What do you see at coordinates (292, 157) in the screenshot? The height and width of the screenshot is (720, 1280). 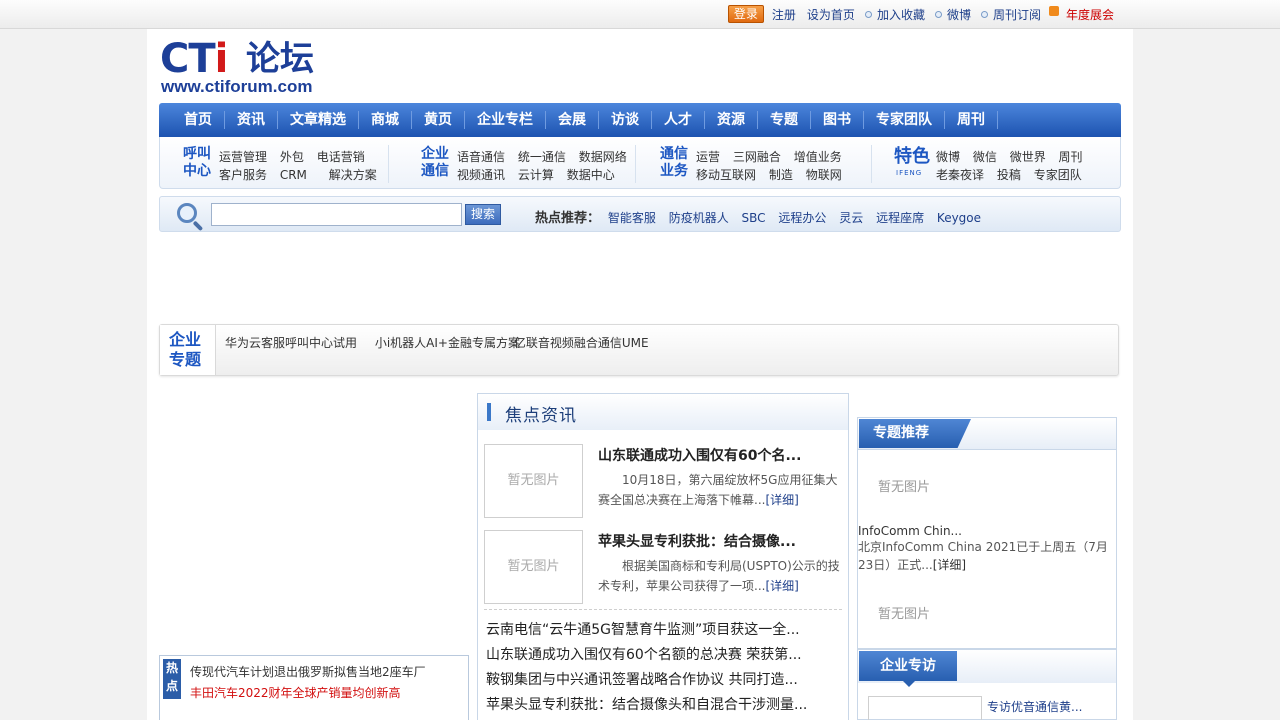 I see `link-outsourcing: 外包` at bounding box center [292, 157].